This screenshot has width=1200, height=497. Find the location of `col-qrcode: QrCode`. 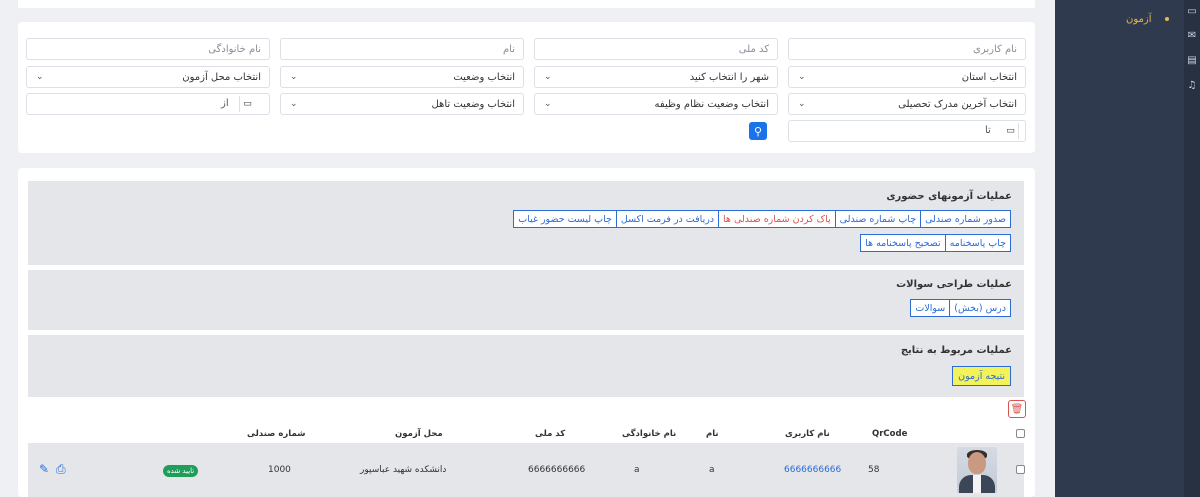

col-qrcode: QrCode is located at coordinates (890, 434).